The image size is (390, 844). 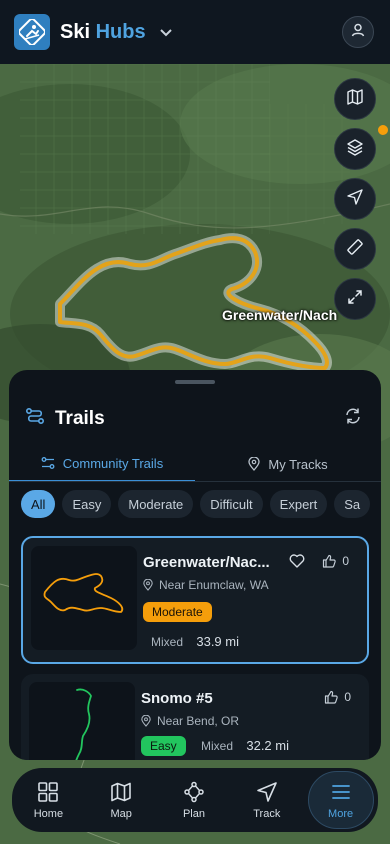 What do you see at coordinates (48, 813) in the screenshot?
I see `nav-label: Home` at bounding box center [48, 813].